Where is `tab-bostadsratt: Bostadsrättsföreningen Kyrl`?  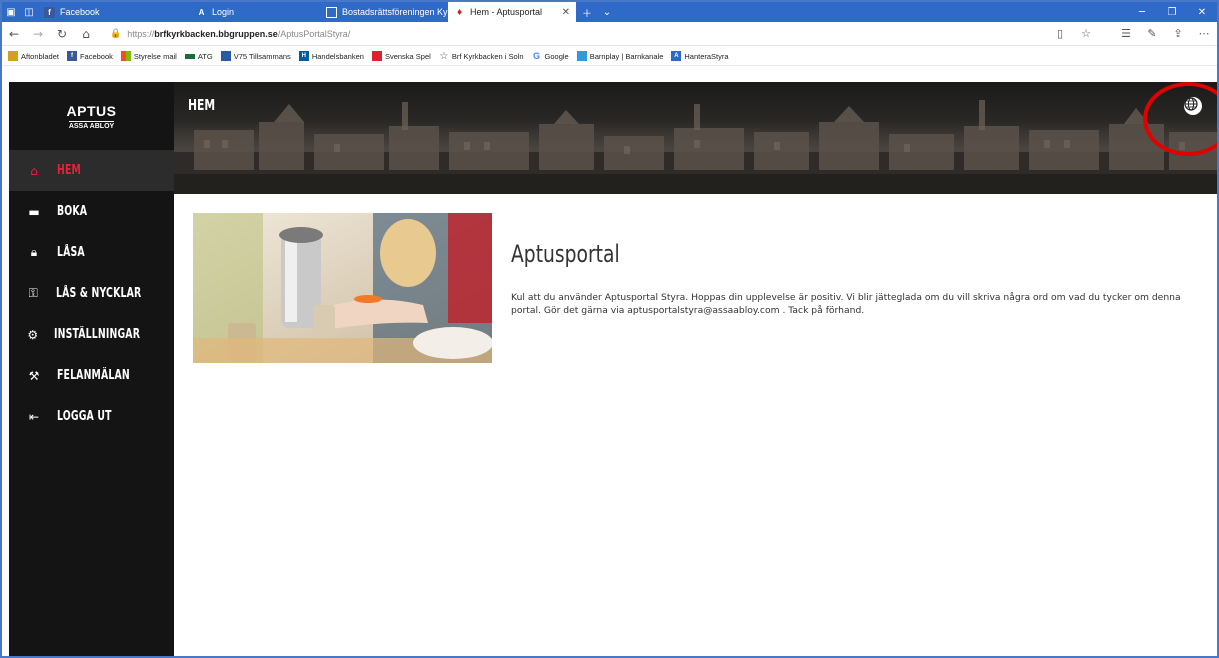
tab-bostadsratt: Bostadsrättsföreningen Kyrl is located at coordinates (384, 12).